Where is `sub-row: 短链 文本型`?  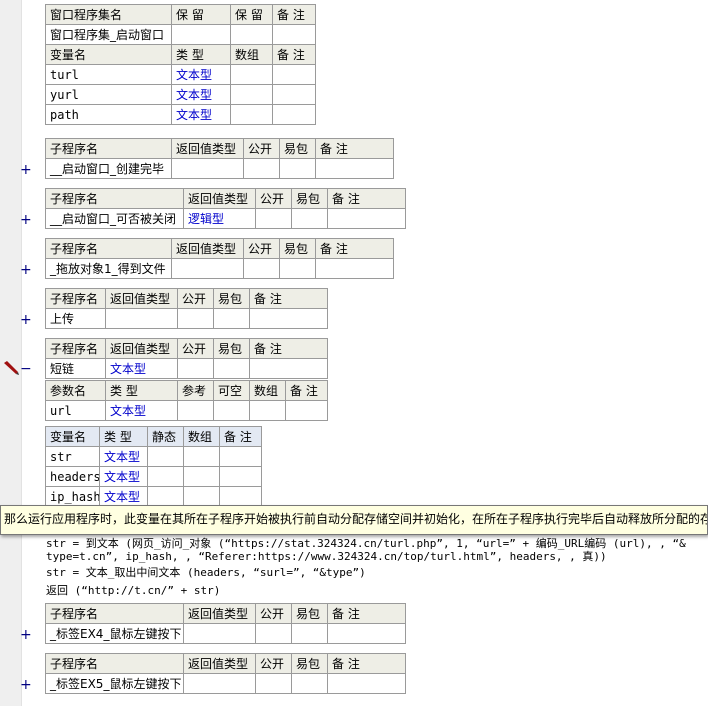
sub-row: 短链 文本型 is located at coordinates (186, 368).